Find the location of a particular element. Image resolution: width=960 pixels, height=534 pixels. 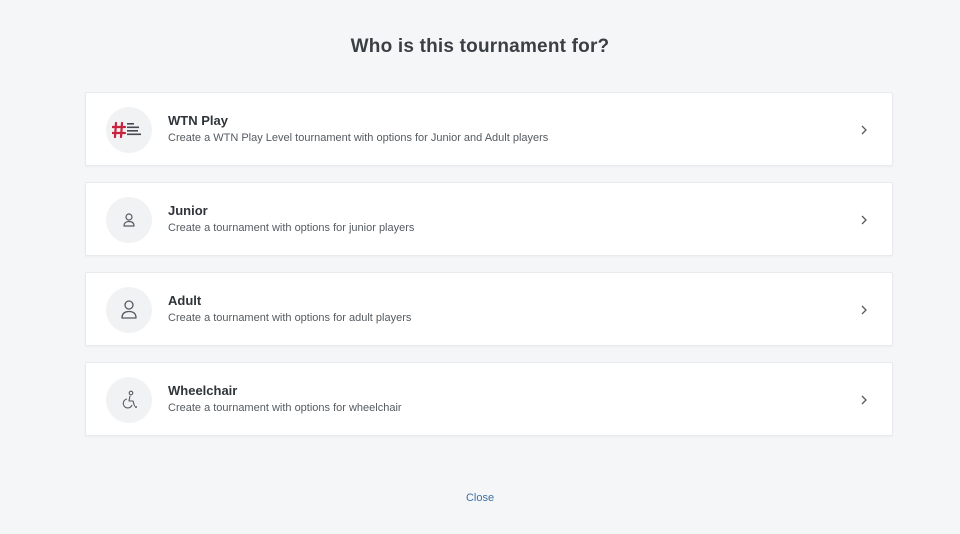

person-icon is located at coordinates (129, 310).